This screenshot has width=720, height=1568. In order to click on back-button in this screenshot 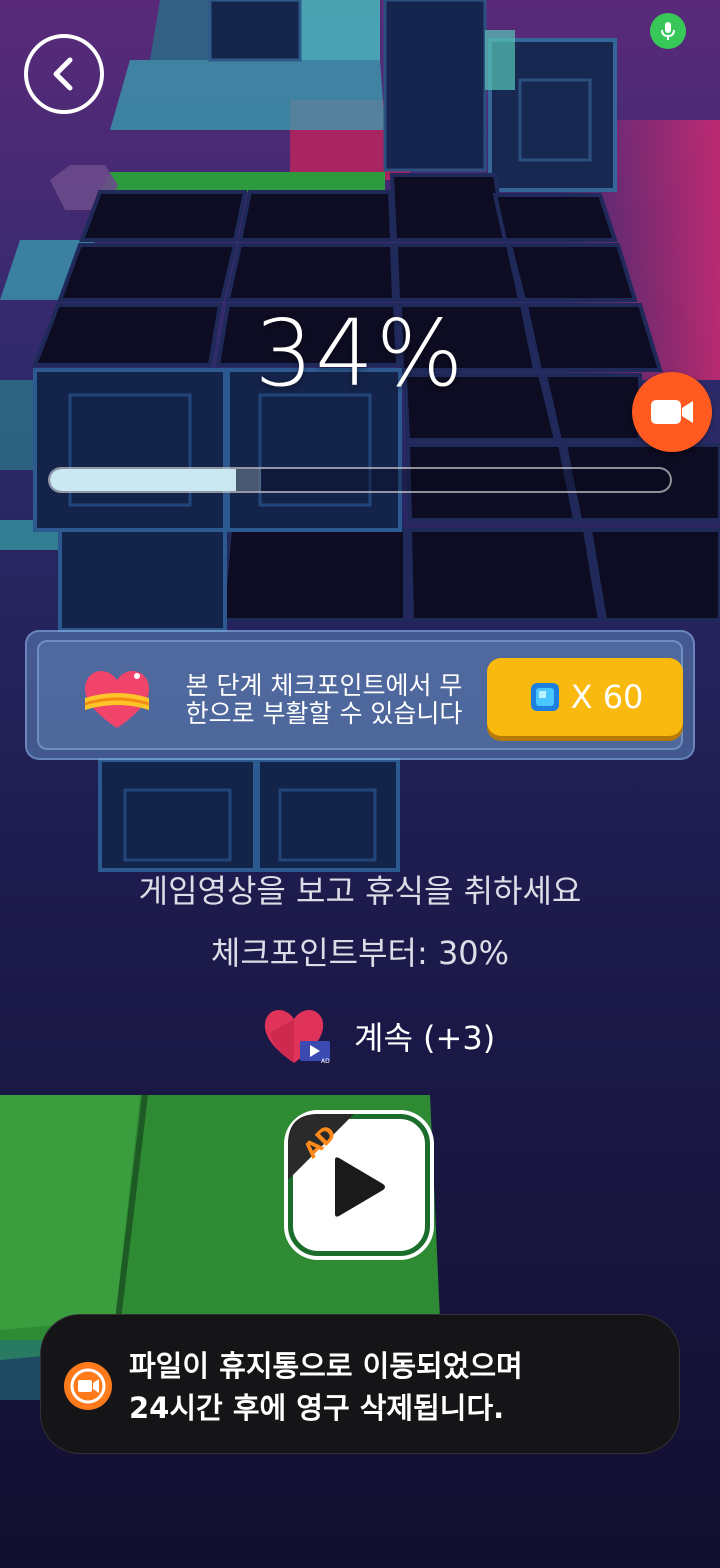, I will do `click(64, 74)`.